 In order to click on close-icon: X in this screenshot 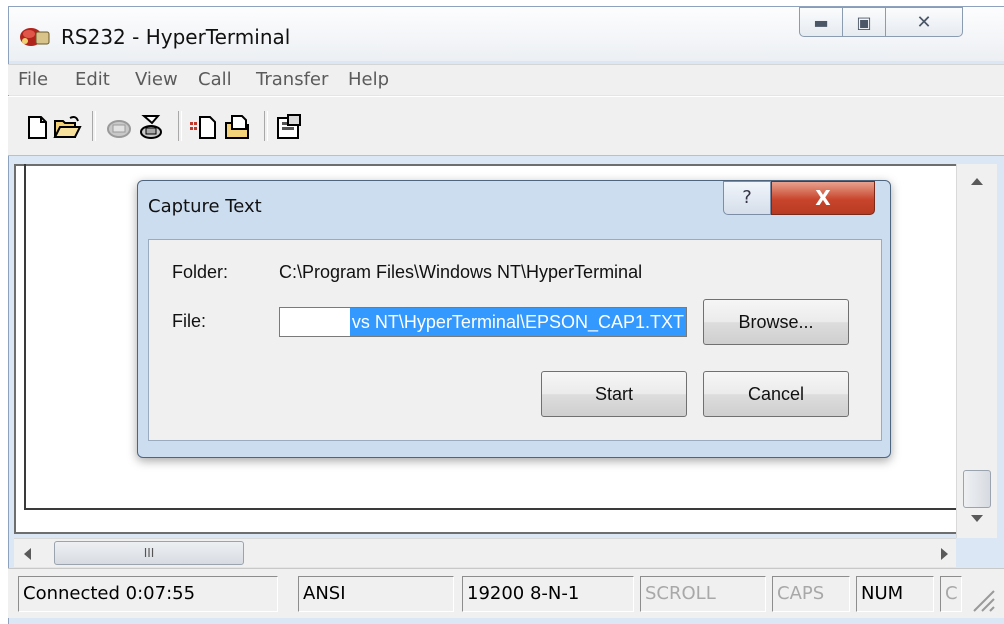, I will do `click(823, 198)`.